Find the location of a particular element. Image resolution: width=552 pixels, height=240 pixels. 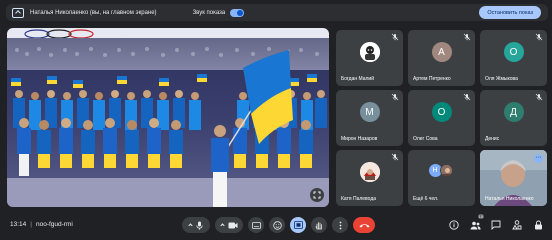

call-end-icon is located at coordinates (364, 225).